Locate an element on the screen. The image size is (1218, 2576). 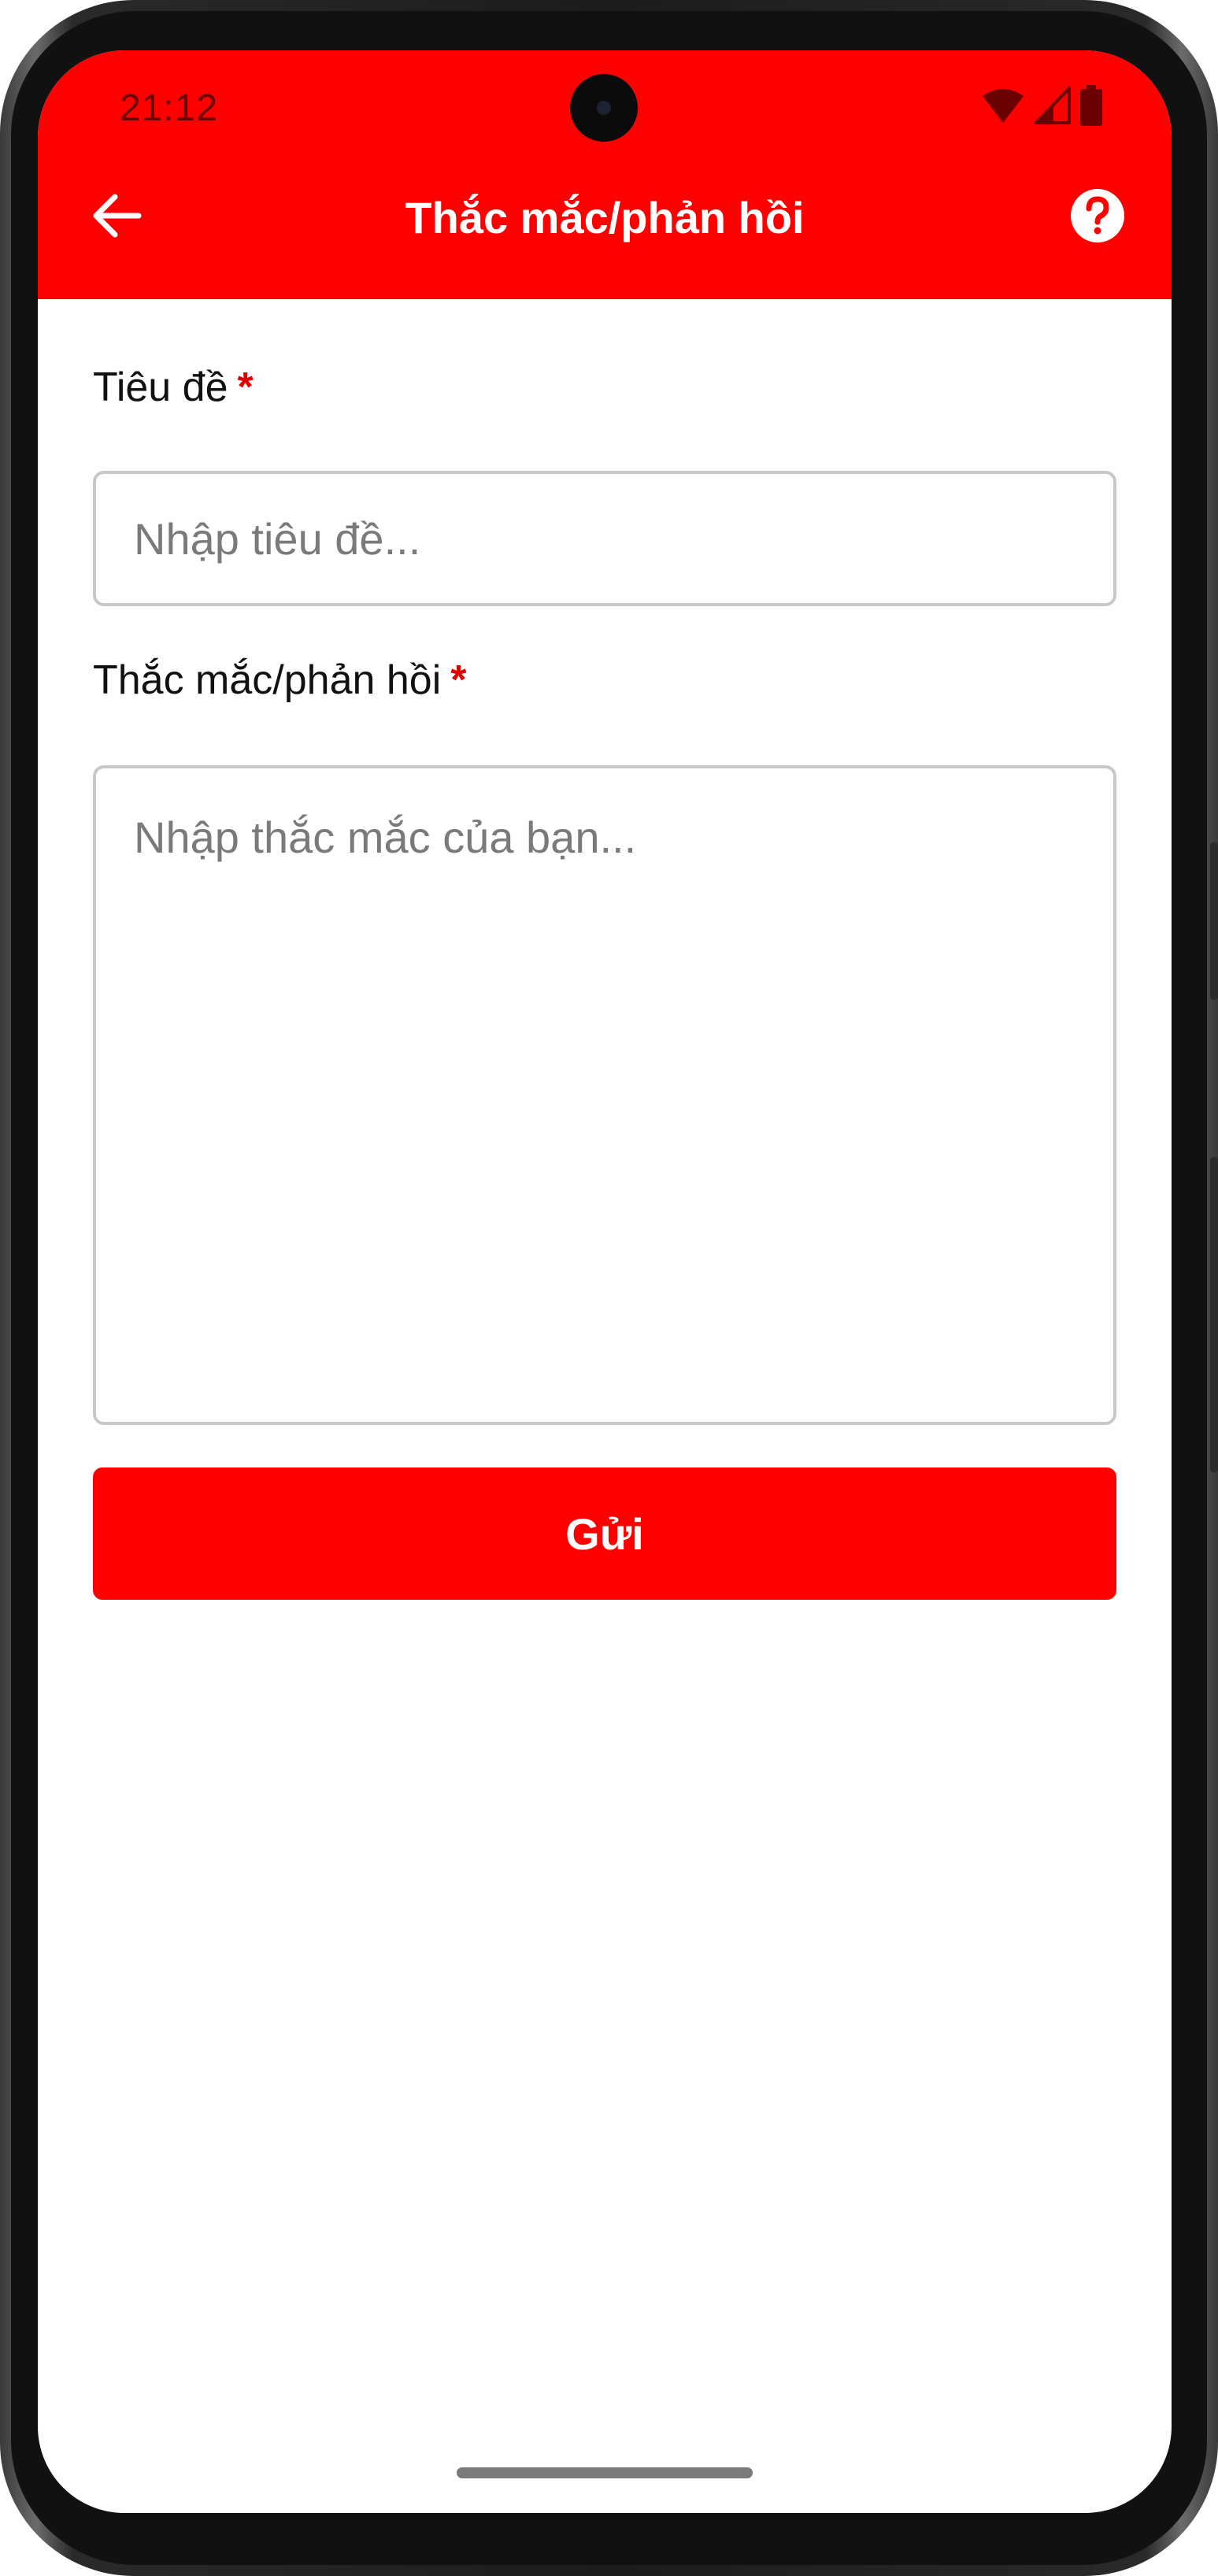
title-field-label: Tiêu đề * is located at coordinates (173, 387).